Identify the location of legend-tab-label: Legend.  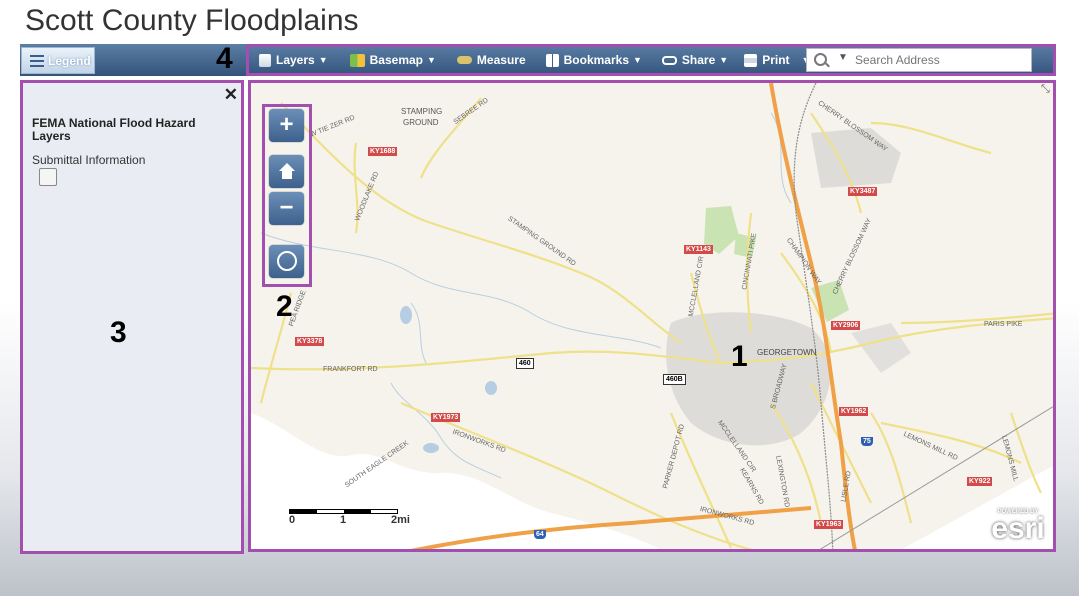
(69, 60).